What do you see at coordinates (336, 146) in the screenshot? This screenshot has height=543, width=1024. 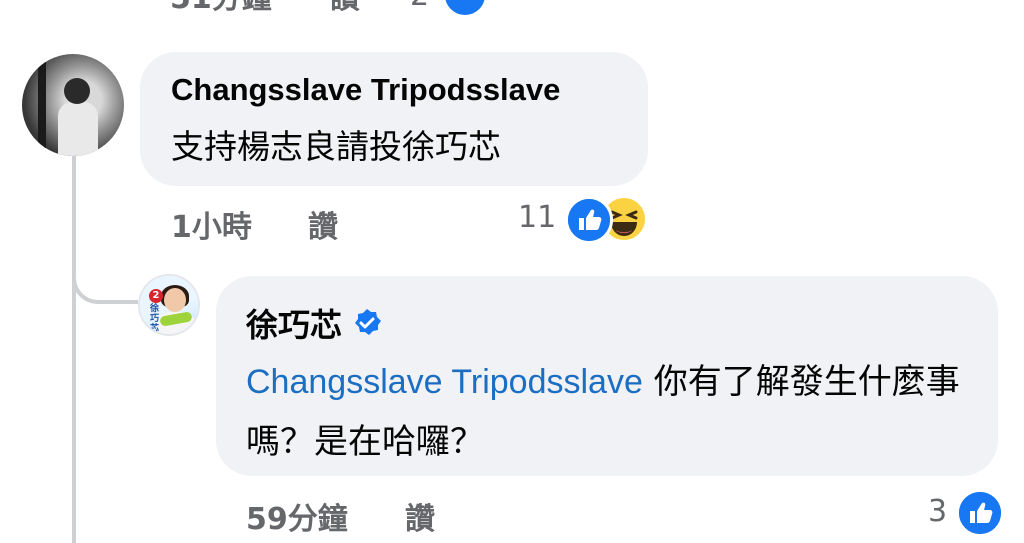 I see `comment-text: 支持楊志良請投徐巧芯` at bounding box center [336, 146].